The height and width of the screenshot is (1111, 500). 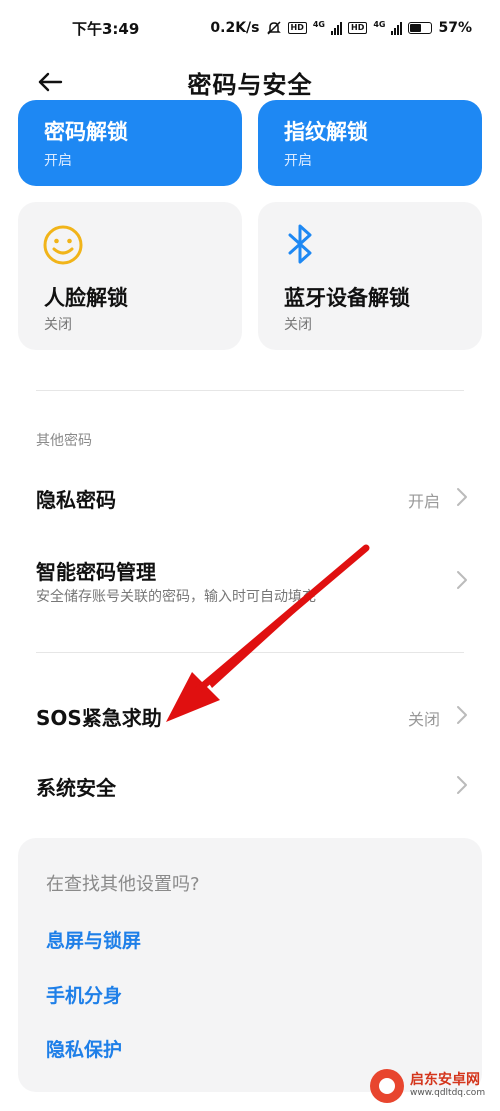 I want to click on watermark-name: 启东安卓网, so click(x=445, y=1080).